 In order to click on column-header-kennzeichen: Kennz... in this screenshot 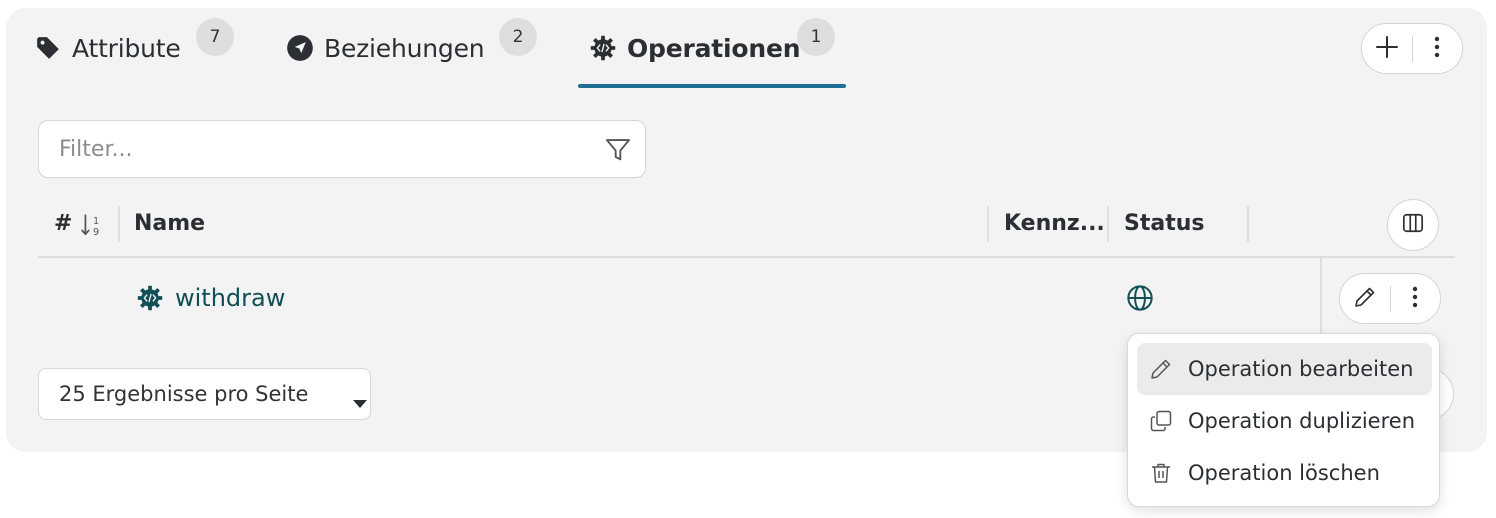, I will do `click(1054, 223)`.